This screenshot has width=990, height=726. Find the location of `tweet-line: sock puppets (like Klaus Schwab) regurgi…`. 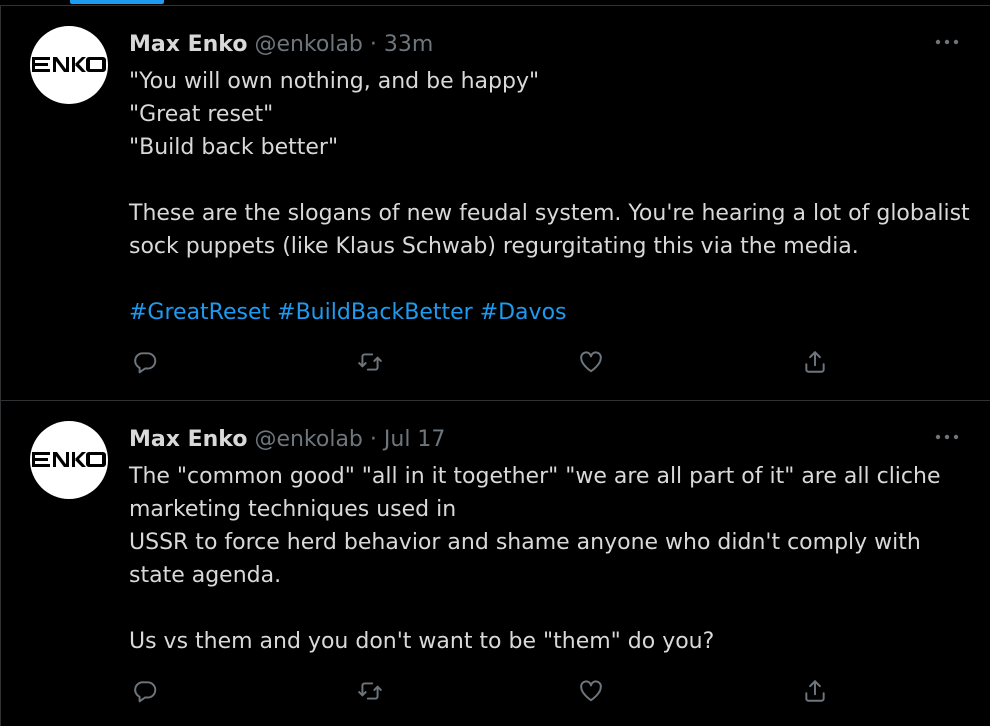

tweet-line: sock puppets (like Klaus Schwab) regurgi… is located at coordinates (494, 246).